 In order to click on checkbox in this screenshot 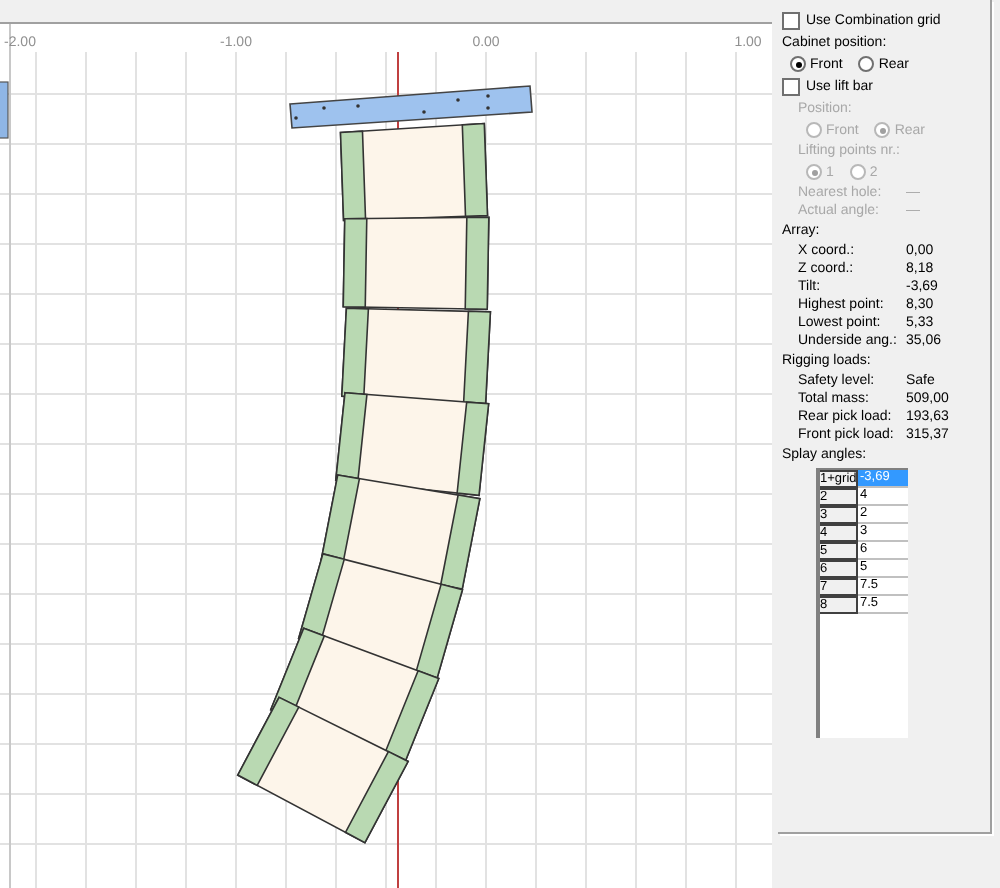, I will do `click(791, 21)`.